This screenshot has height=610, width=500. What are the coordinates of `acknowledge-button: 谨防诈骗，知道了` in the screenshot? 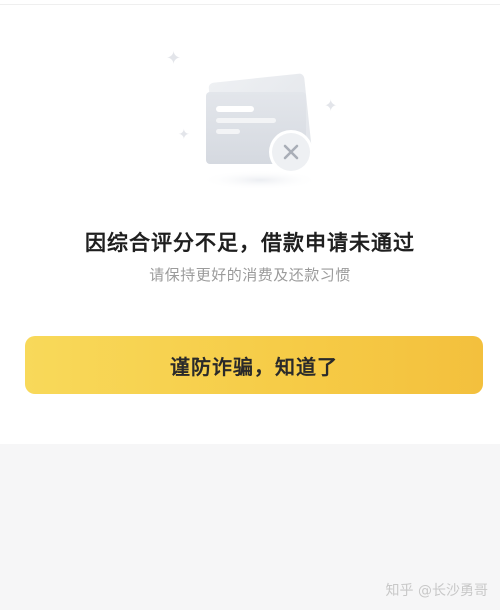 It's located at (254, 365).